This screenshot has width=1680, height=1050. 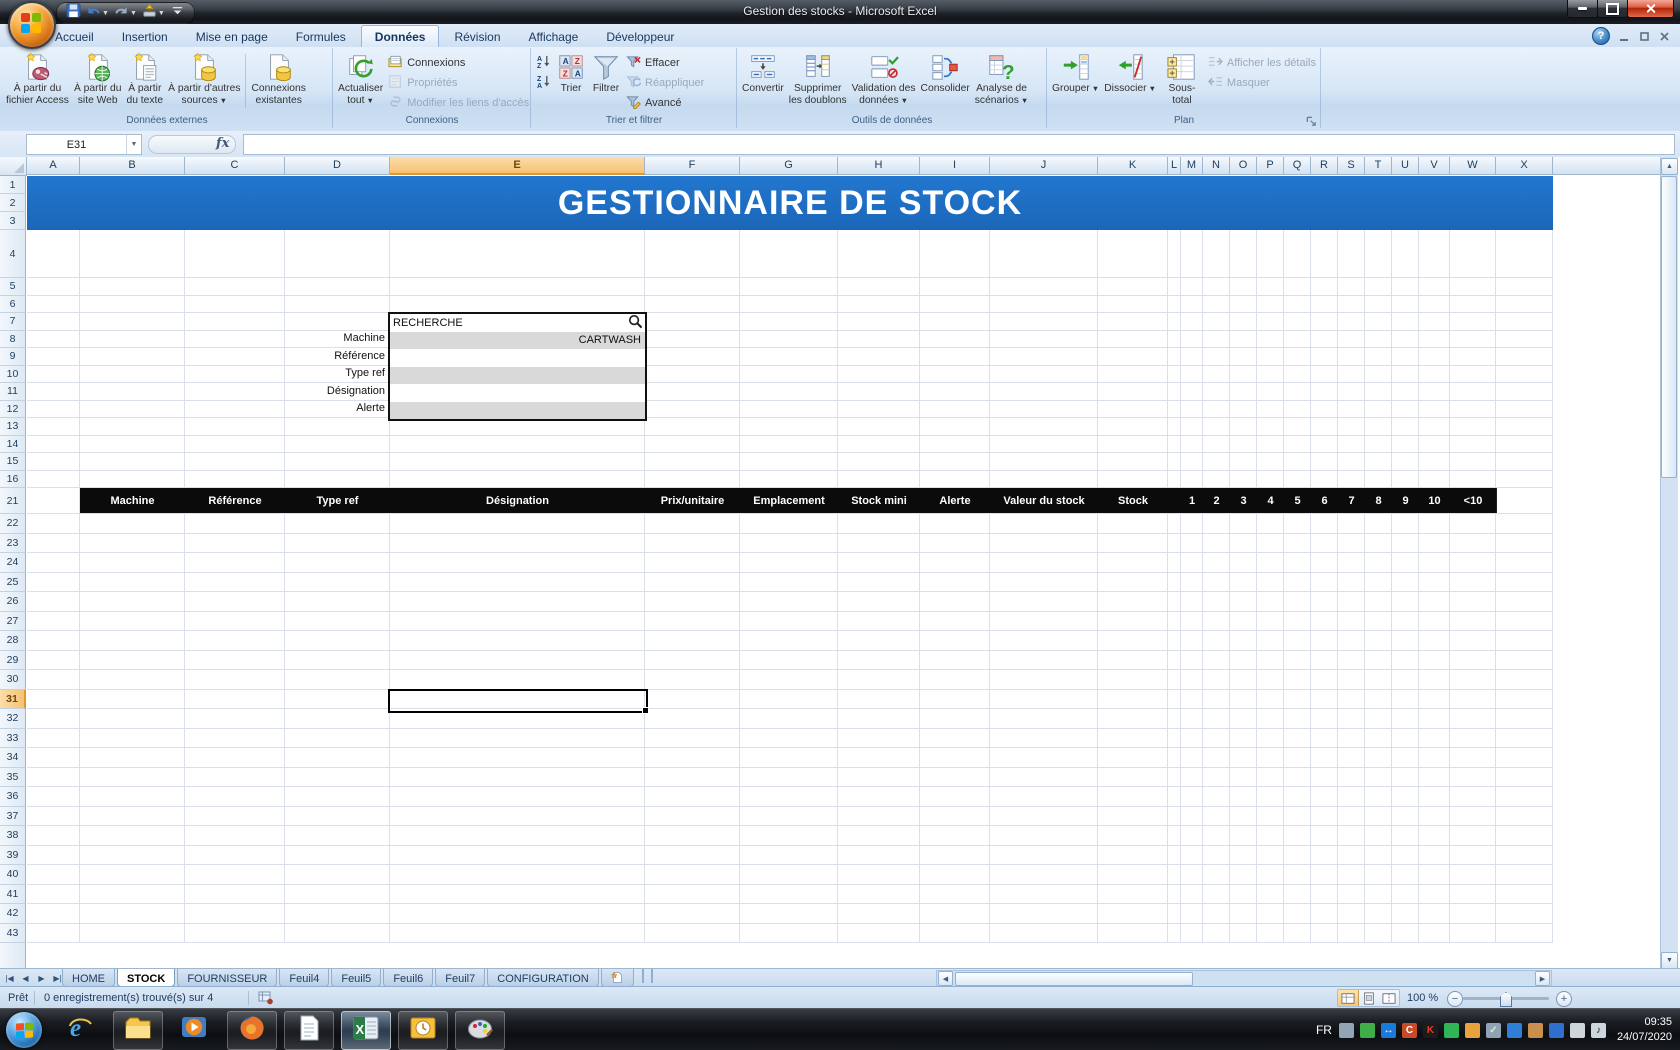 I want to click on tab-formules: Formules, so click(x=321, y=36).